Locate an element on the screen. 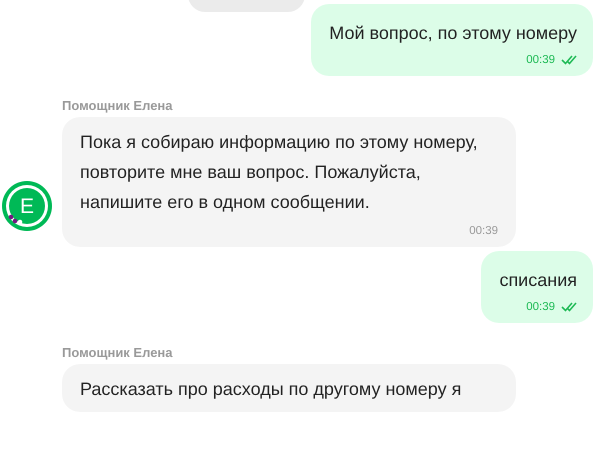 This screenshot has width=599, height=463. message-text: списания is located at coordinates (538, 280).